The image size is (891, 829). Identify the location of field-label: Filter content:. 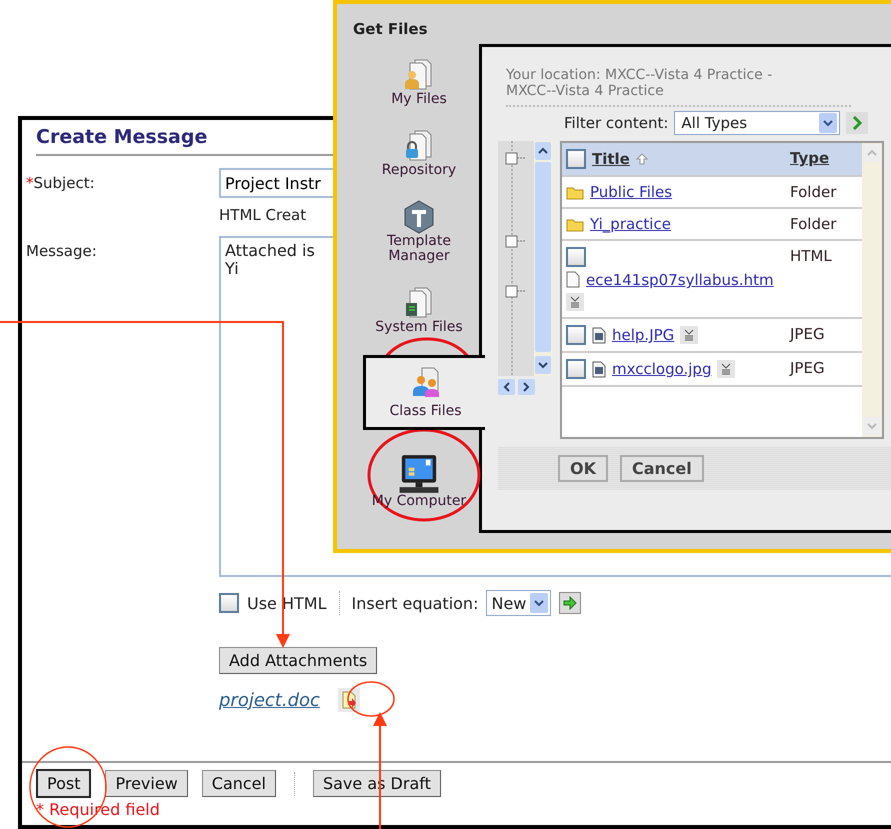
(616, 123).